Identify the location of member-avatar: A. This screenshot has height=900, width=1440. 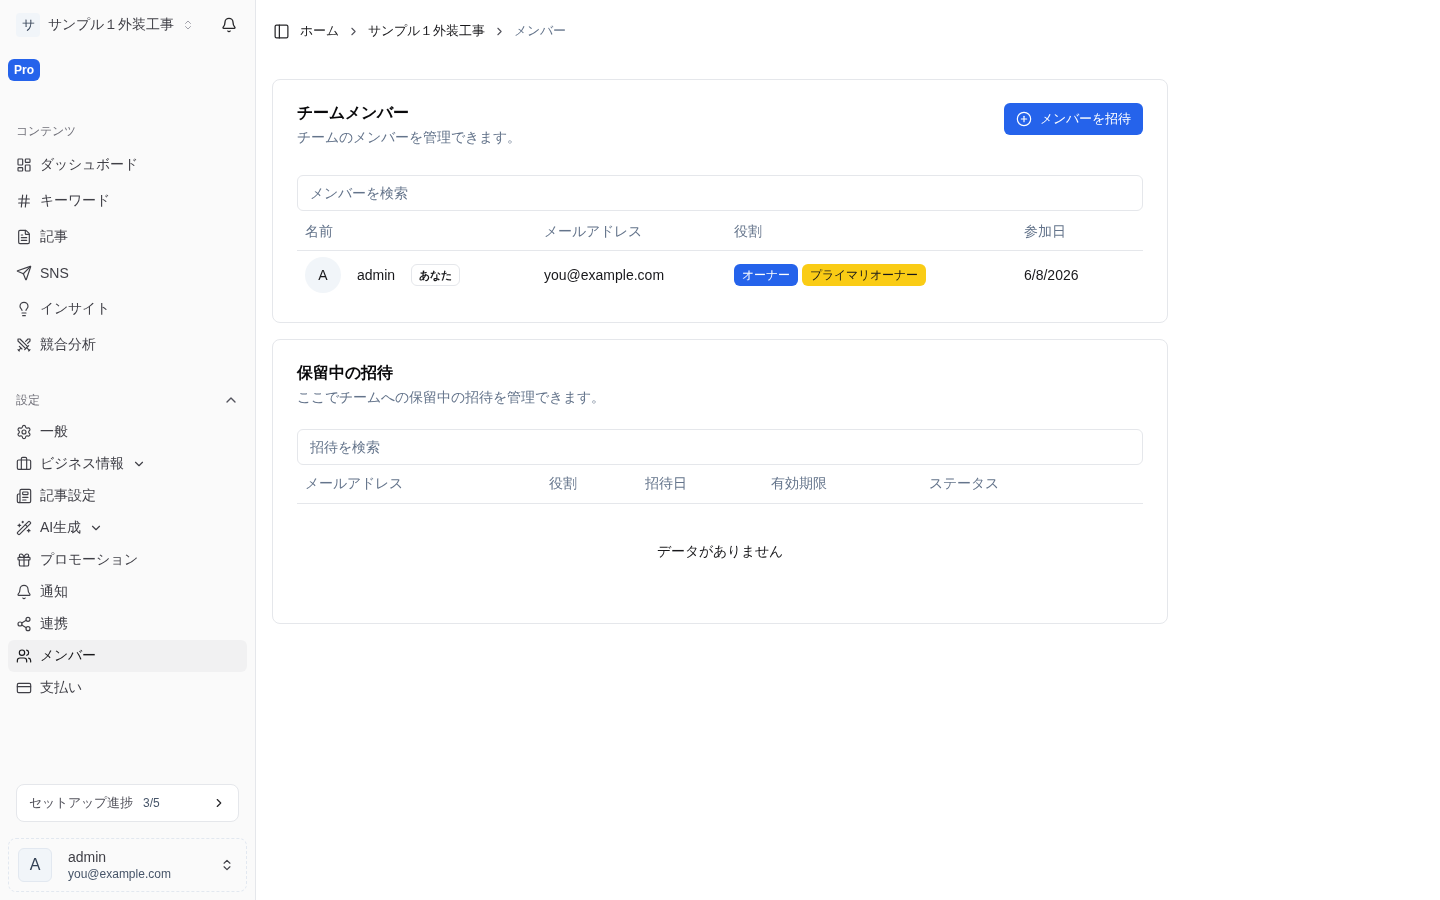
(323, 275).